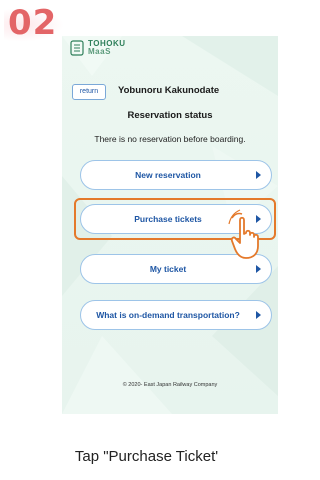 The width and height of the screenshot is (320, 480). I want to click on status-message: There is no reservation before boarding., so click(170, 139).